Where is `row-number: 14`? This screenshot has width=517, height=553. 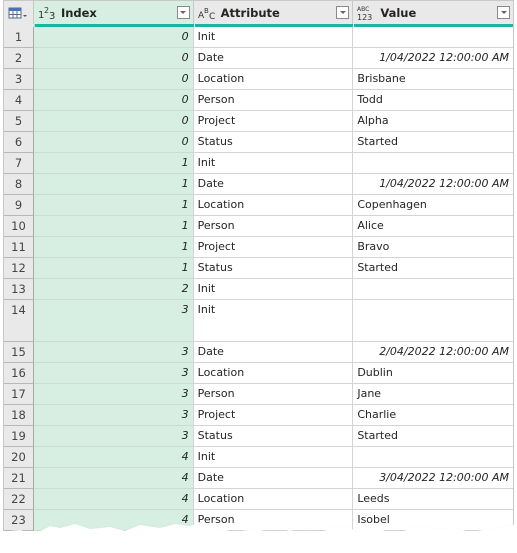
row-number: 14 is located at coordinates (19, 321).